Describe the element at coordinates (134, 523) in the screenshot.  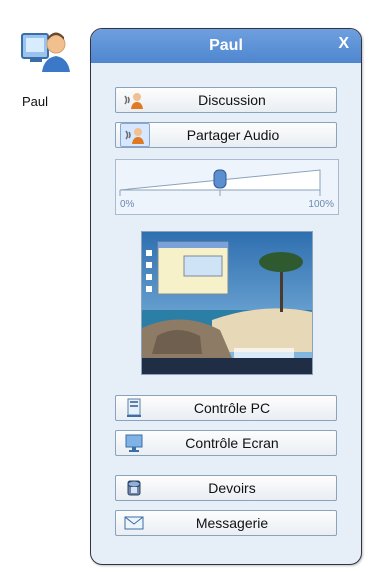
I see `mail-icon` at that location.